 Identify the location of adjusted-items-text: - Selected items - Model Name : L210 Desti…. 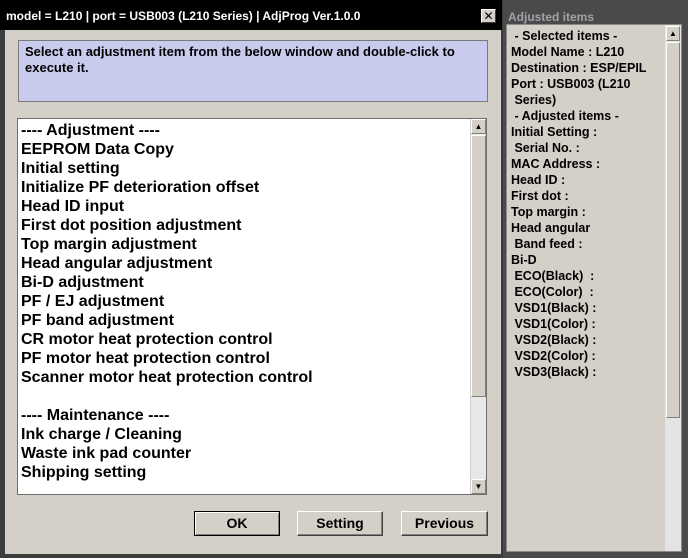
(588, 204).